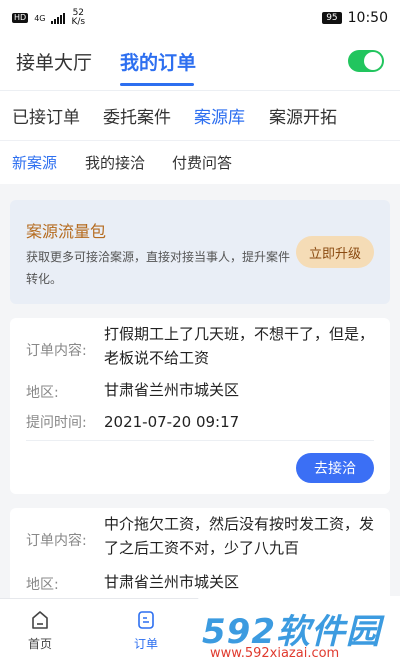  Describe the element at coordinates (239, 536) in the screenshot. I see `order-content: 中介拖欠工资，然后没有按时发工资，发了之后工资不对，少了八九百` at that location.